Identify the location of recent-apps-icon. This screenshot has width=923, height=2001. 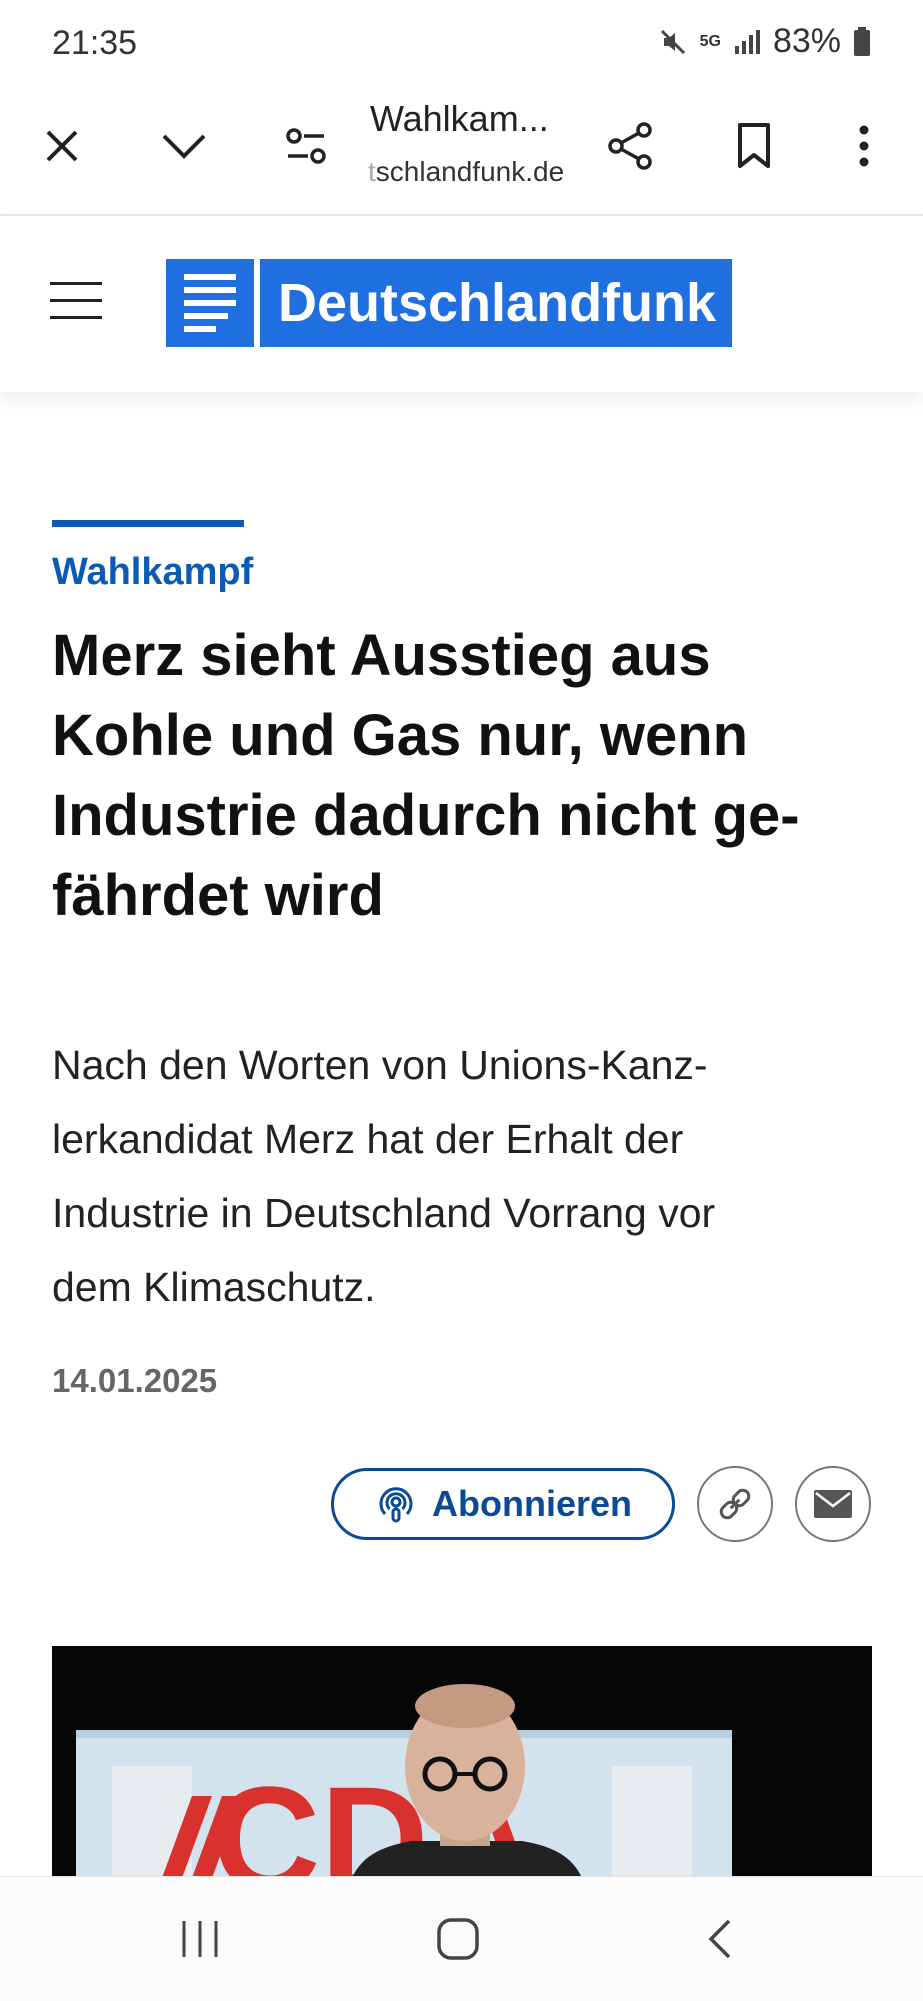
(200, 1939).